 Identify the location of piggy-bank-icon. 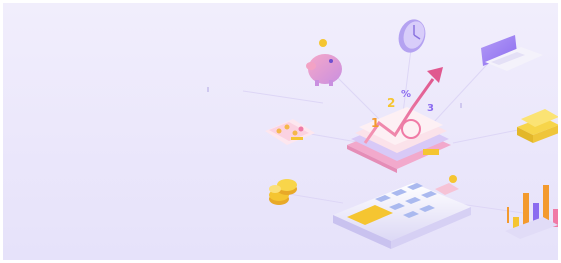
(324, 62).